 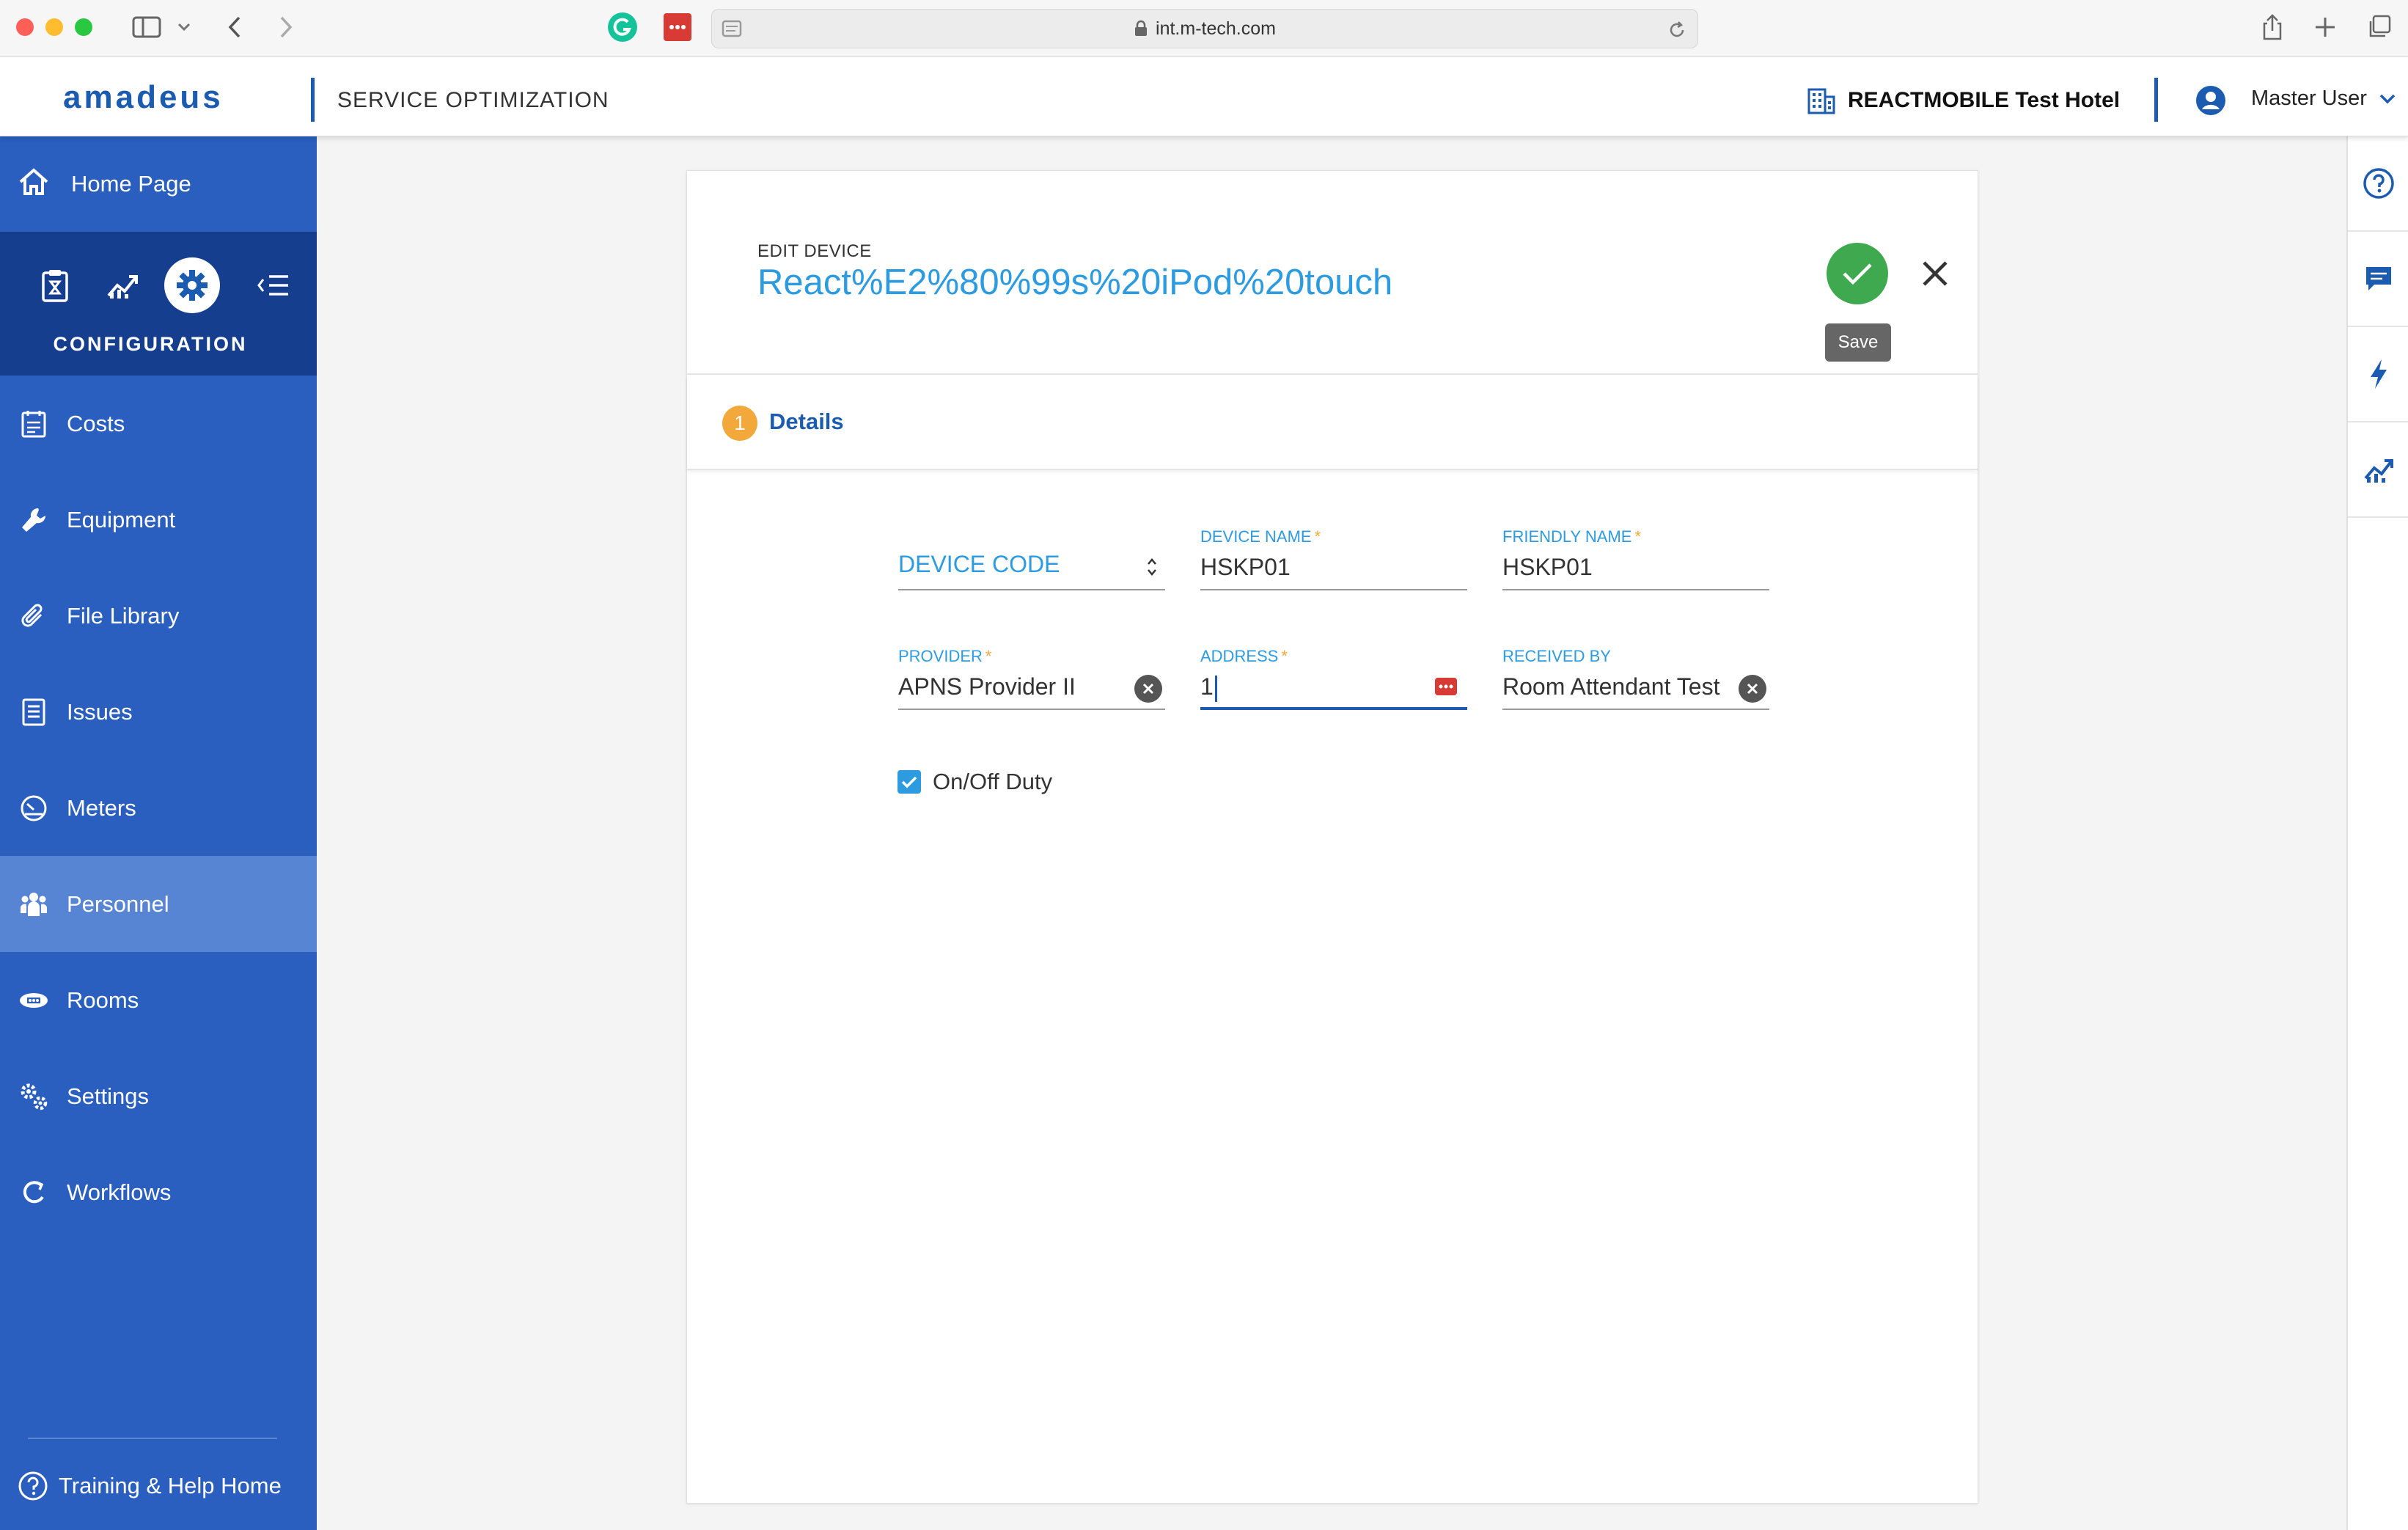 What do you see at coordinates (993, 781) in the screenshot?
I see `on-off-duty-label: On/Off Duty` at bounding box center [993, 781].